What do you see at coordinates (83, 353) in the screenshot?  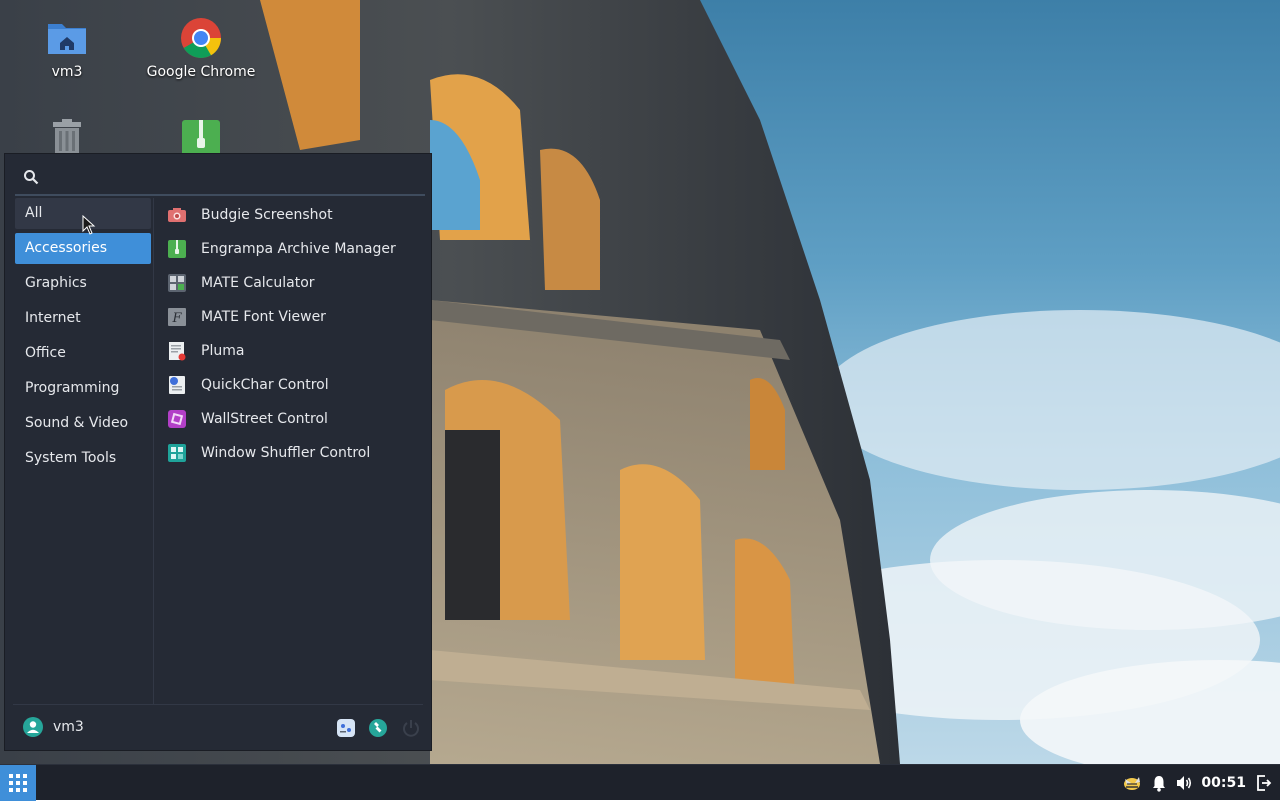 I see `category-office: Office` at bounding box center [83, 353].